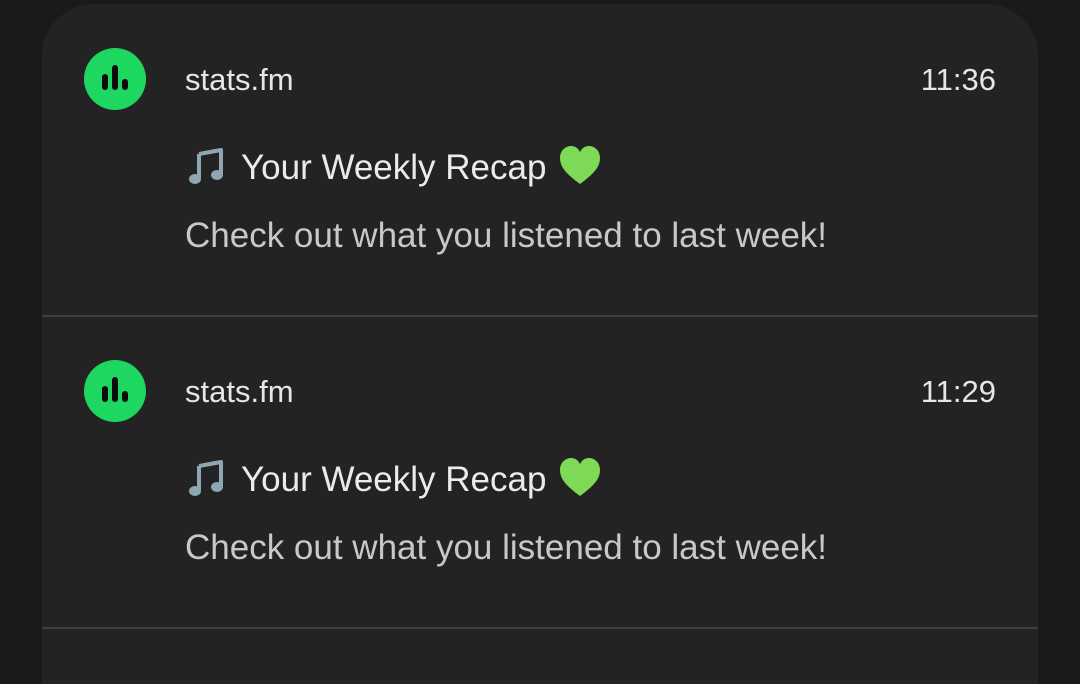 This screenshot has width=1080, height=684. Describe the element at coordinates (958, 391) in the screenshot. I see `notification-time: 11:29` at that location.